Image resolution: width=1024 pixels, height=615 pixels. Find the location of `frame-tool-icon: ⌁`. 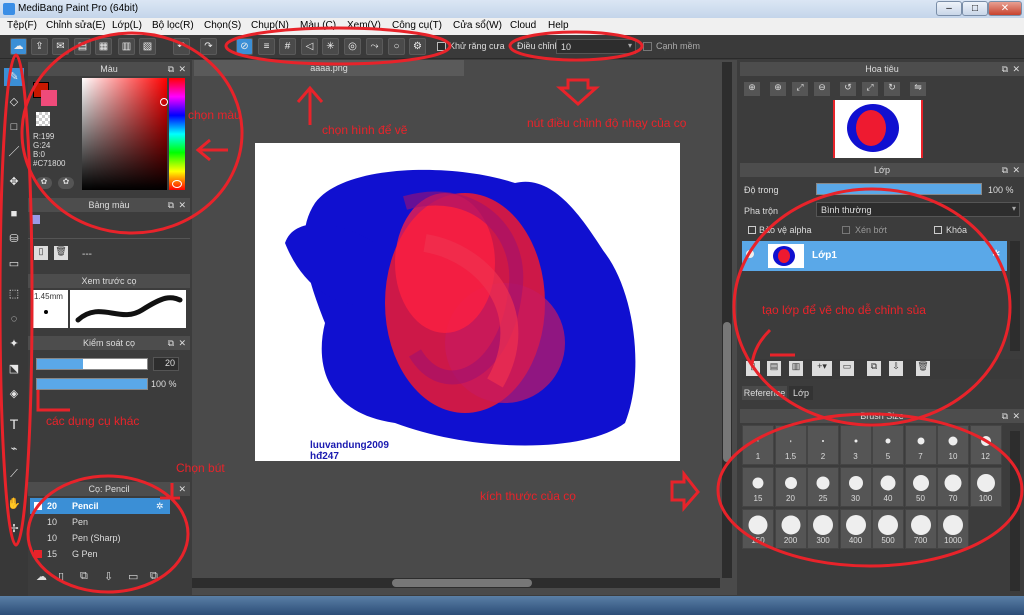

frame-tool-icon: ⌁ is located at coordinates (14, 449).